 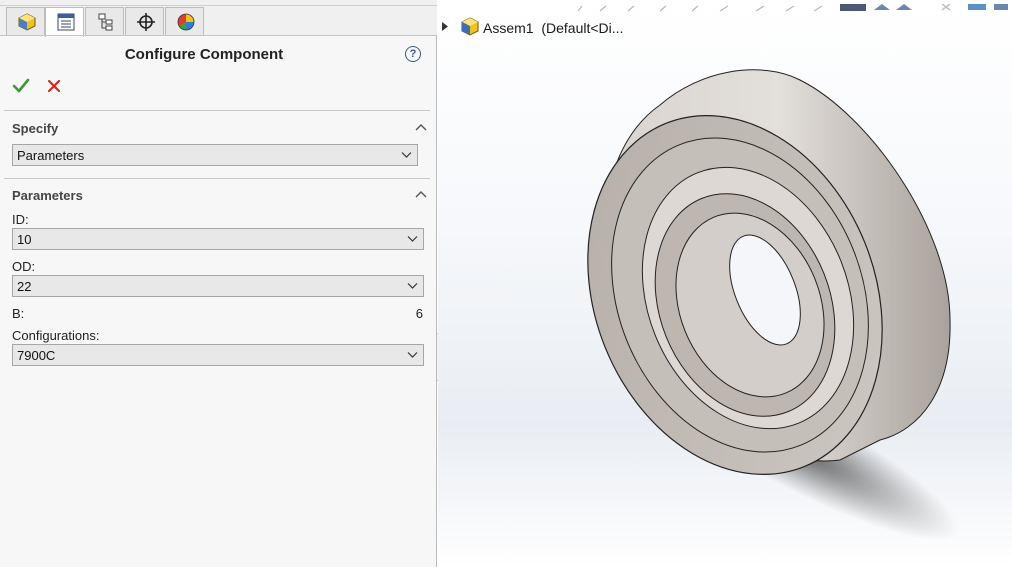 What do you see at coordinates (215, 155) in the screenshot?
I see `specify-dropdown: Parameters` at bounding box center [215, 155].